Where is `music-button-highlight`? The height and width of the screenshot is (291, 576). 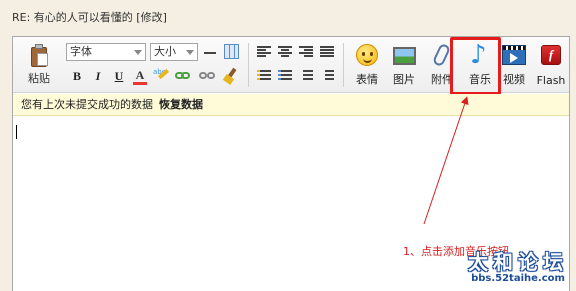 music-button-highlight is located at coordinates (475, 66).